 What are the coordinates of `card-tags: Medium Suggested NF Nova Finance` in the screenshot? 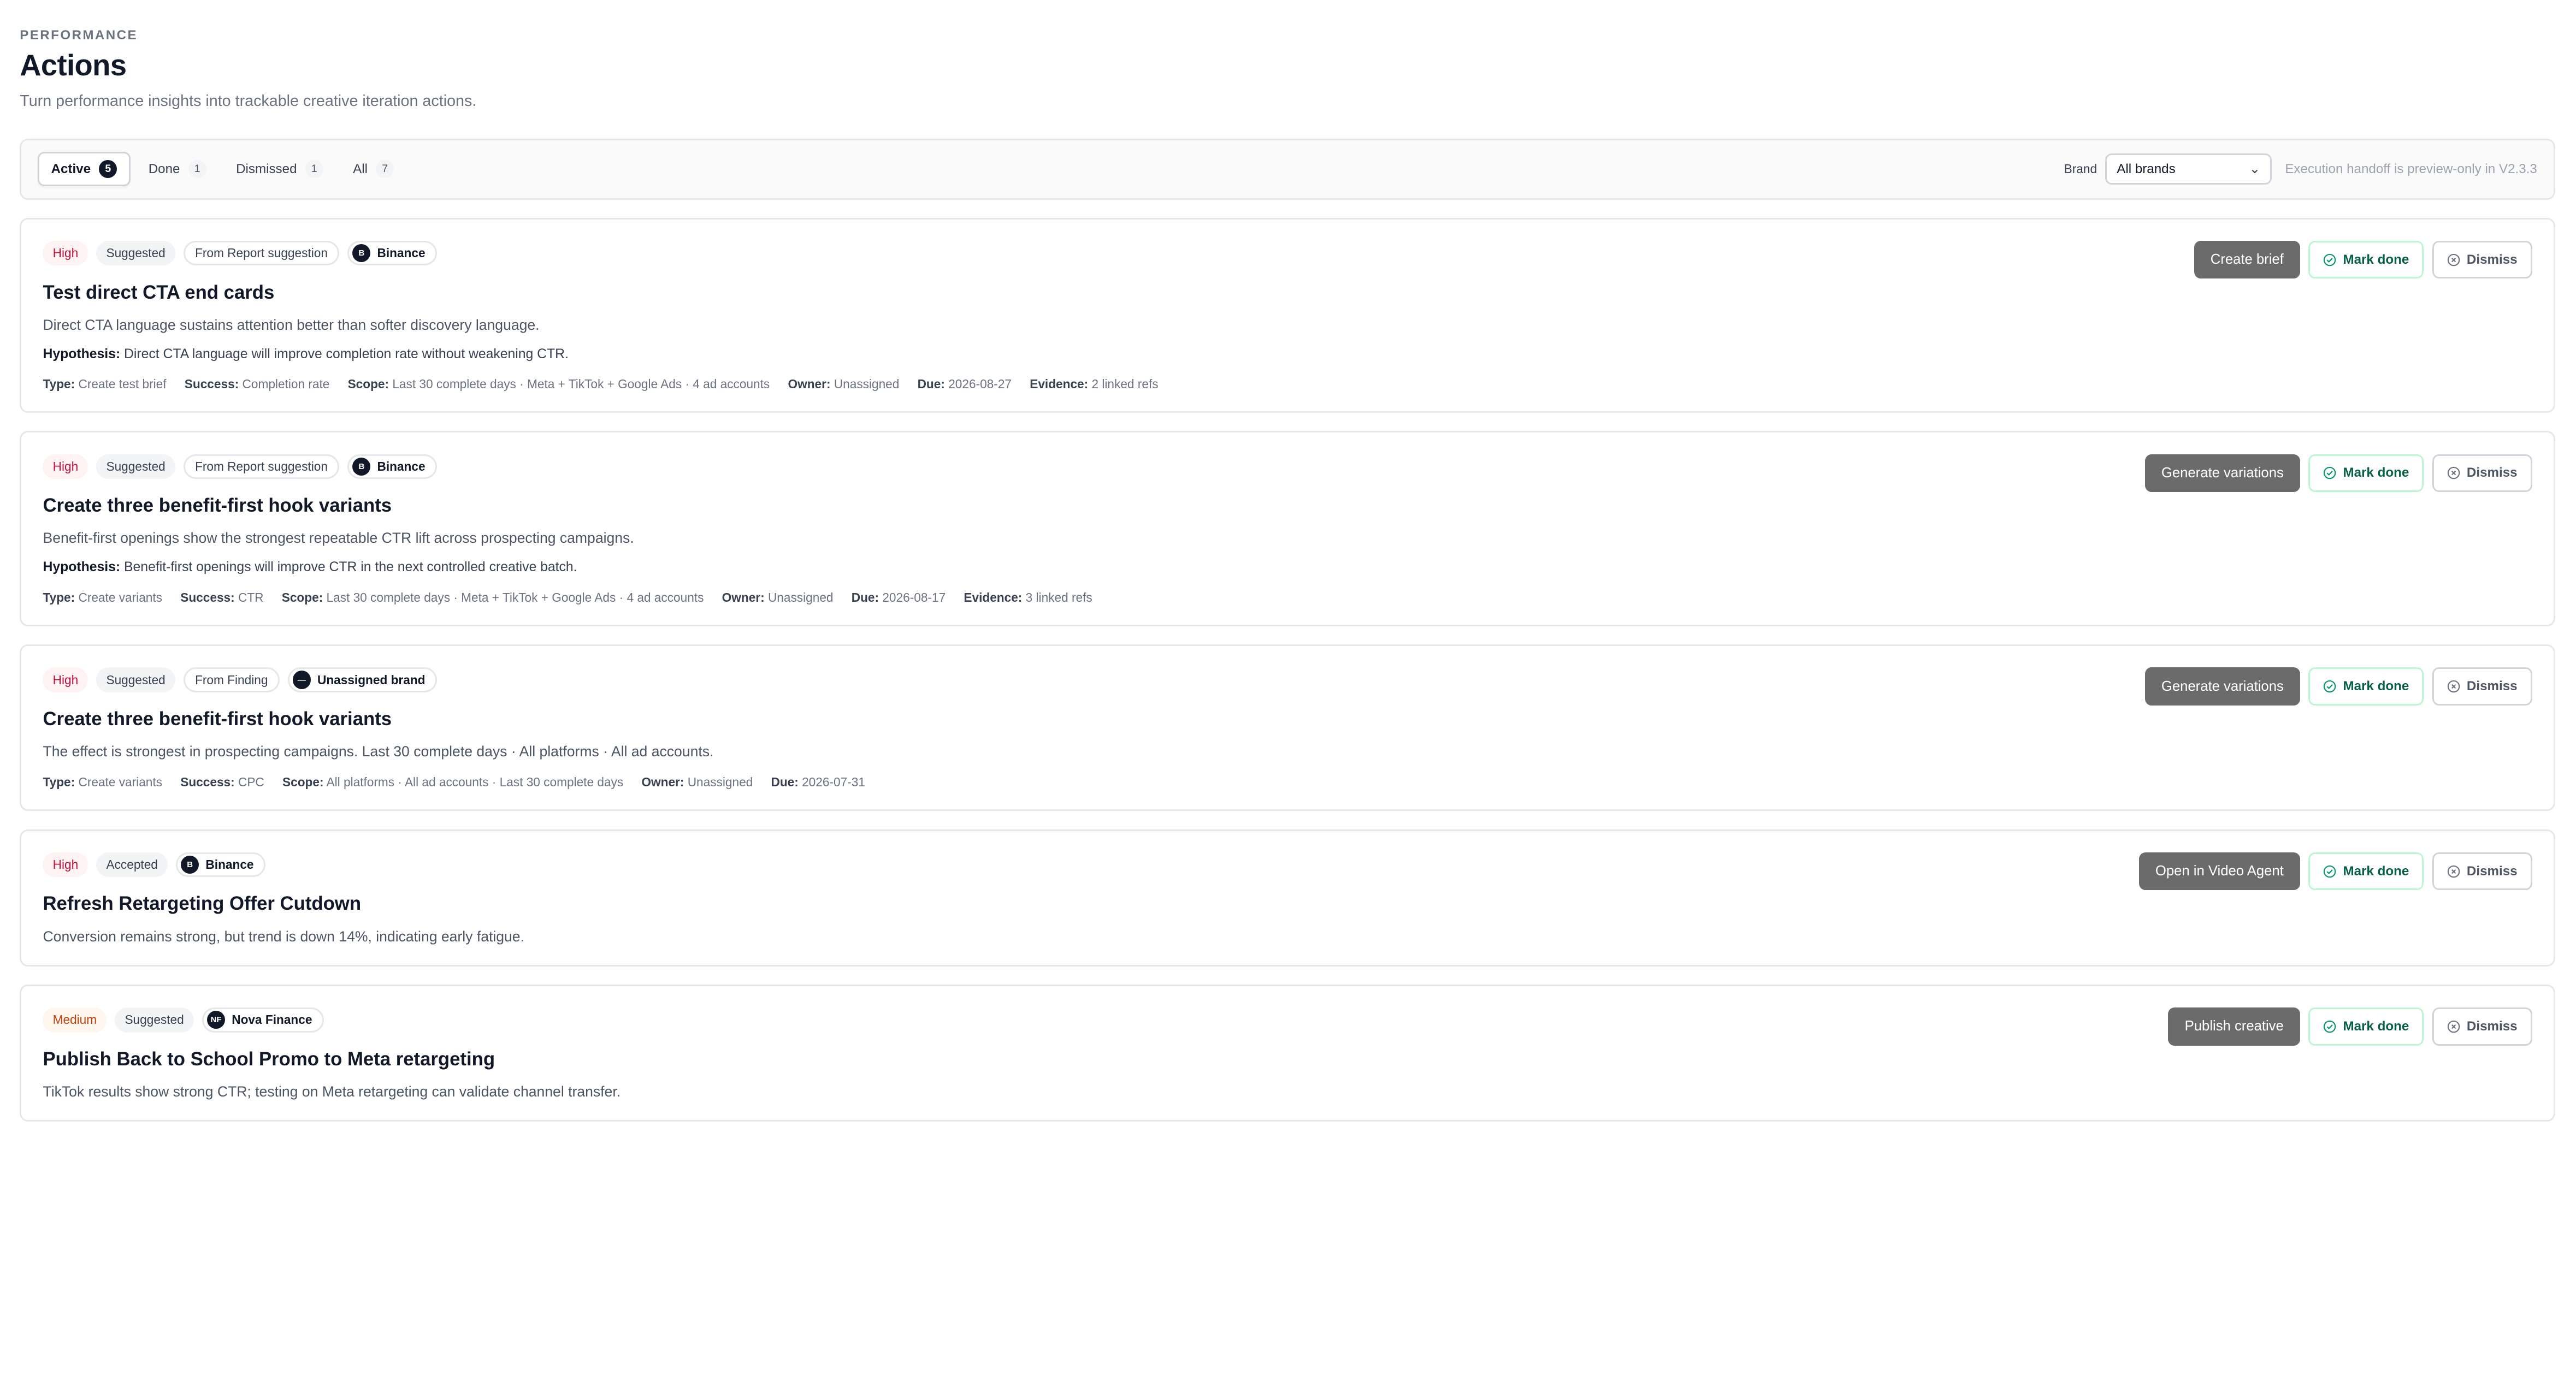 It's located at (1287, 1020).